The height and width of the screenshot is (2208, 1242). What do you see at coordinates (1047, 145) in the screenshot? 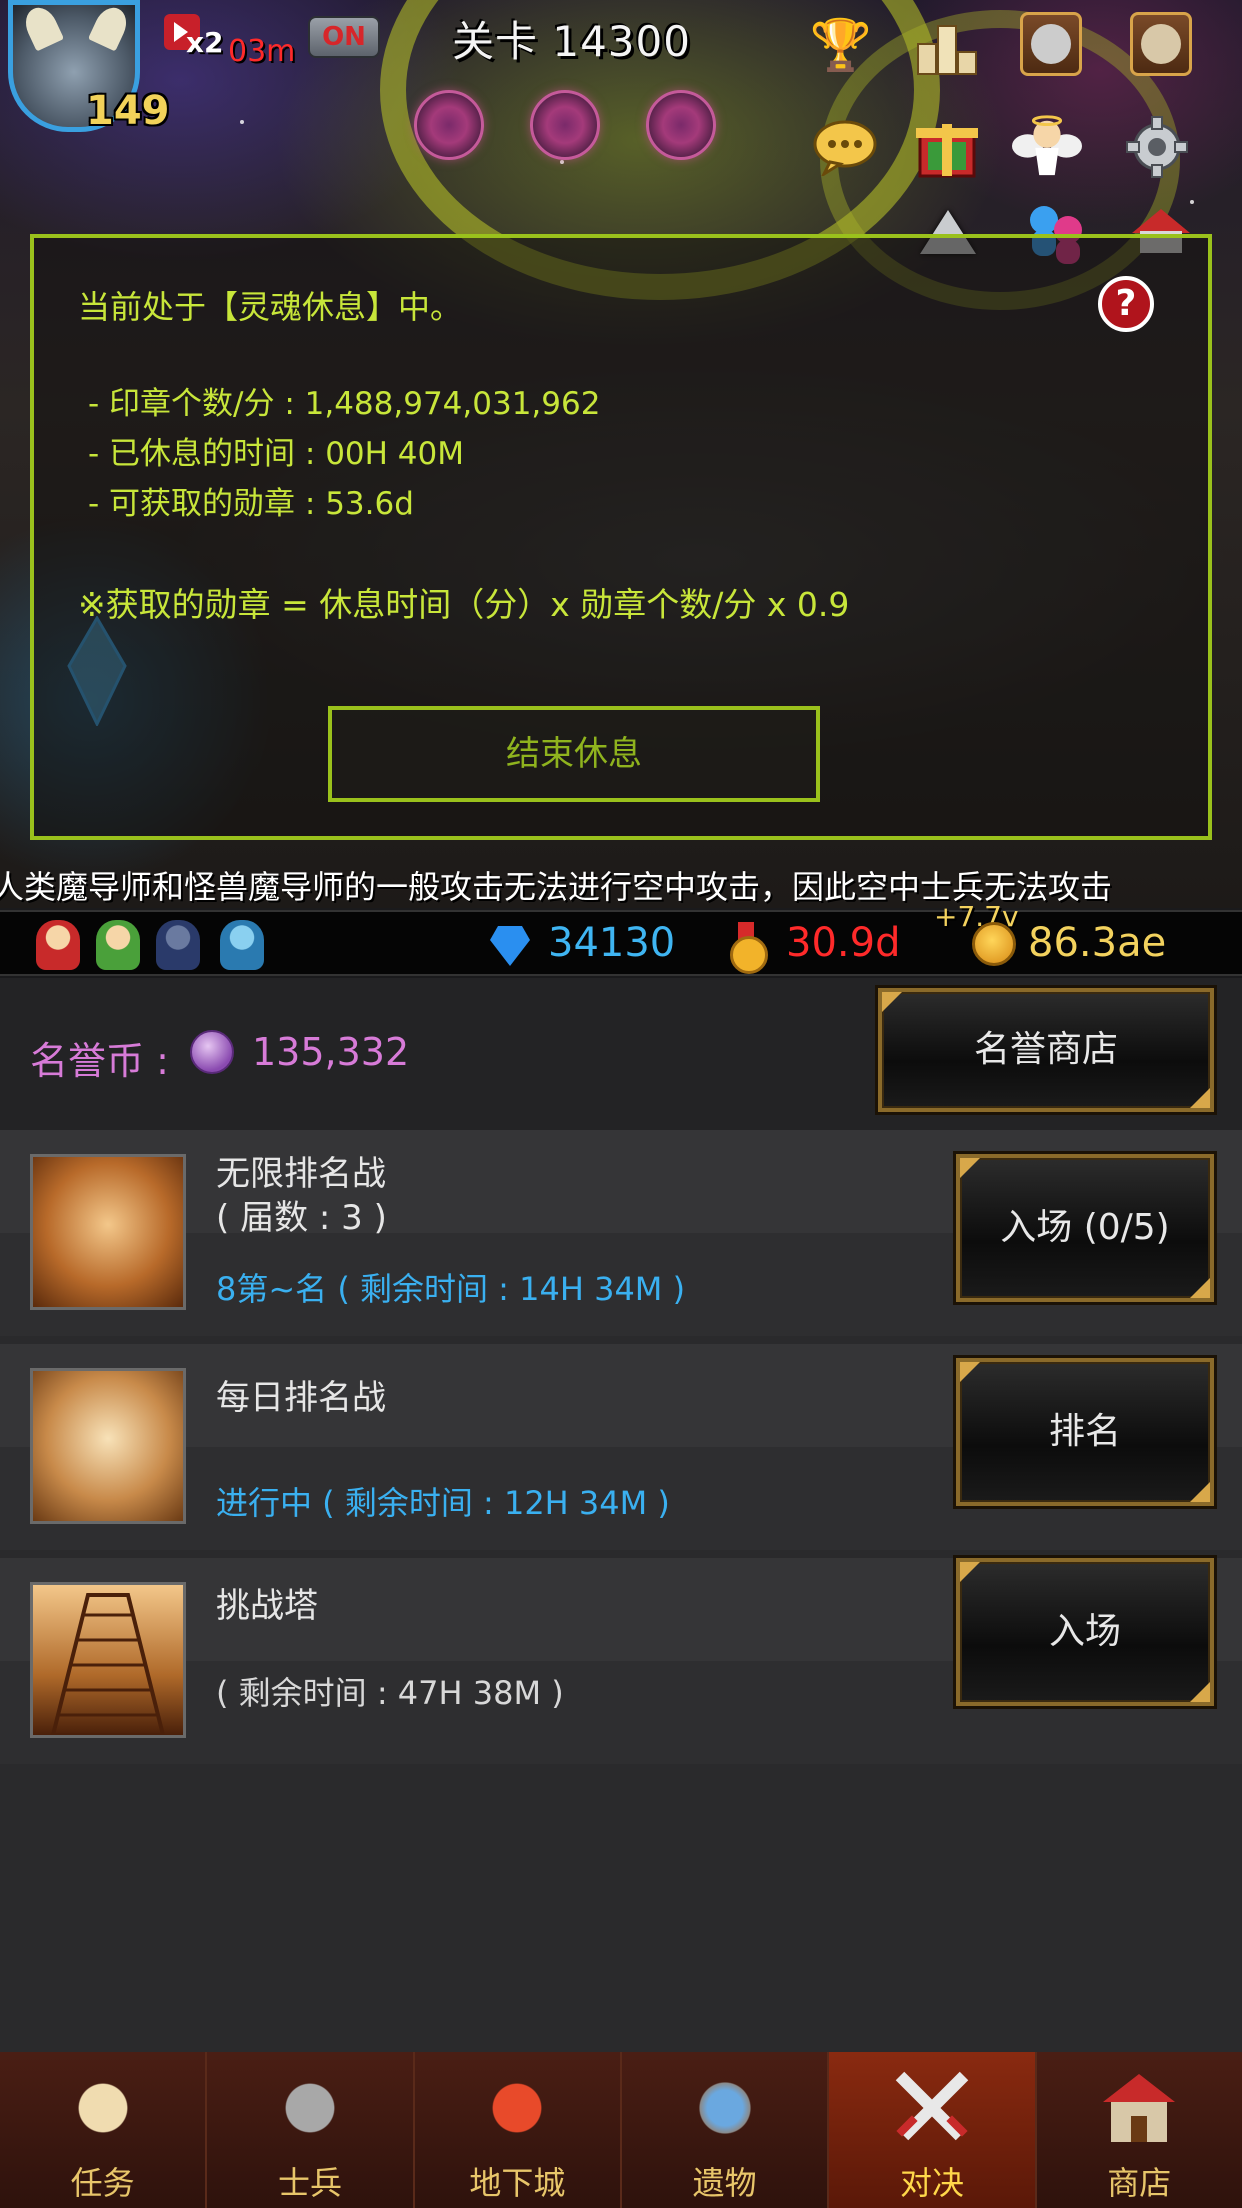
I see `angel-icon` at bounding box center [1047, 145].